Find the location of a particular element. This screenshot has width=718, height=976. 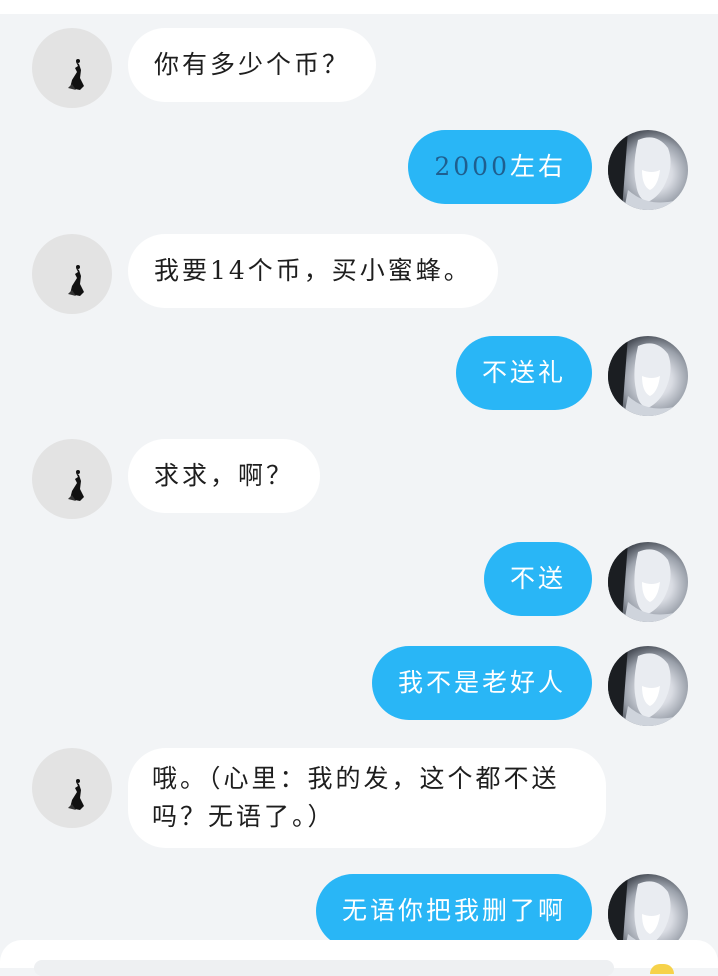

message-text: 求求，啊？ is located at coordinates (224, 475).